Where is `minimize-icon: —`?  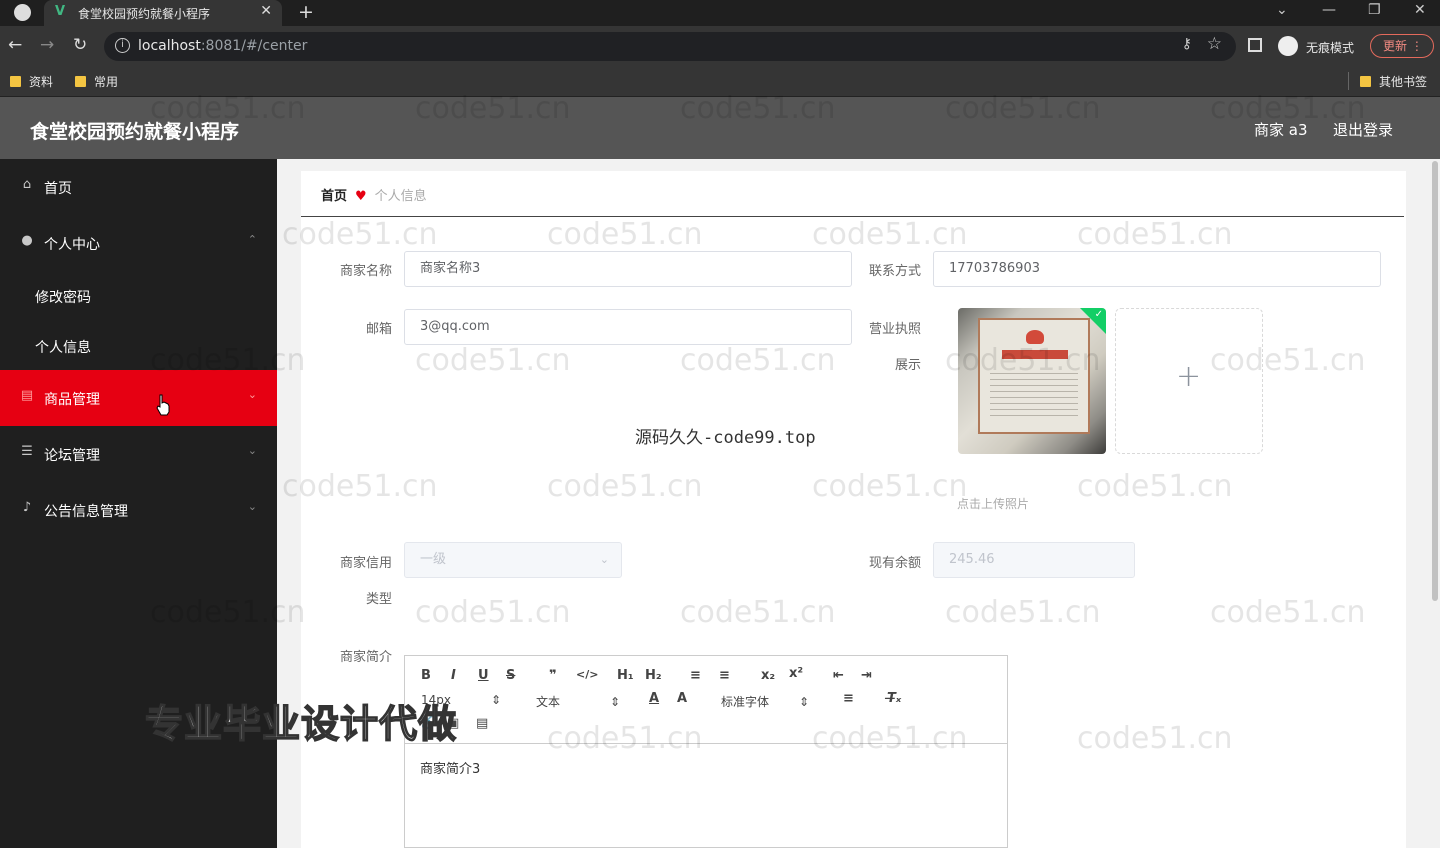 minimize-icon: — is located at coordinates (1329, 10).